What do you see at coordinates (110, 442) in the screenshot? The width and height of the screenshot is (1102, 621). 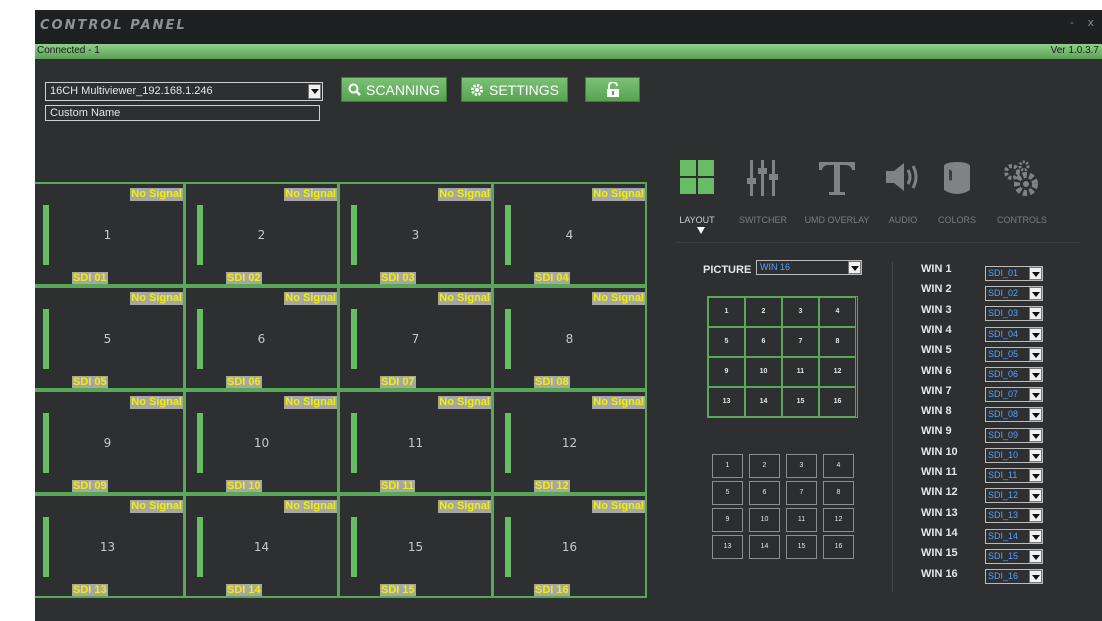 I see `viewer-cell: No Signal 9 SDI 09` at bounding box center [110, 442].